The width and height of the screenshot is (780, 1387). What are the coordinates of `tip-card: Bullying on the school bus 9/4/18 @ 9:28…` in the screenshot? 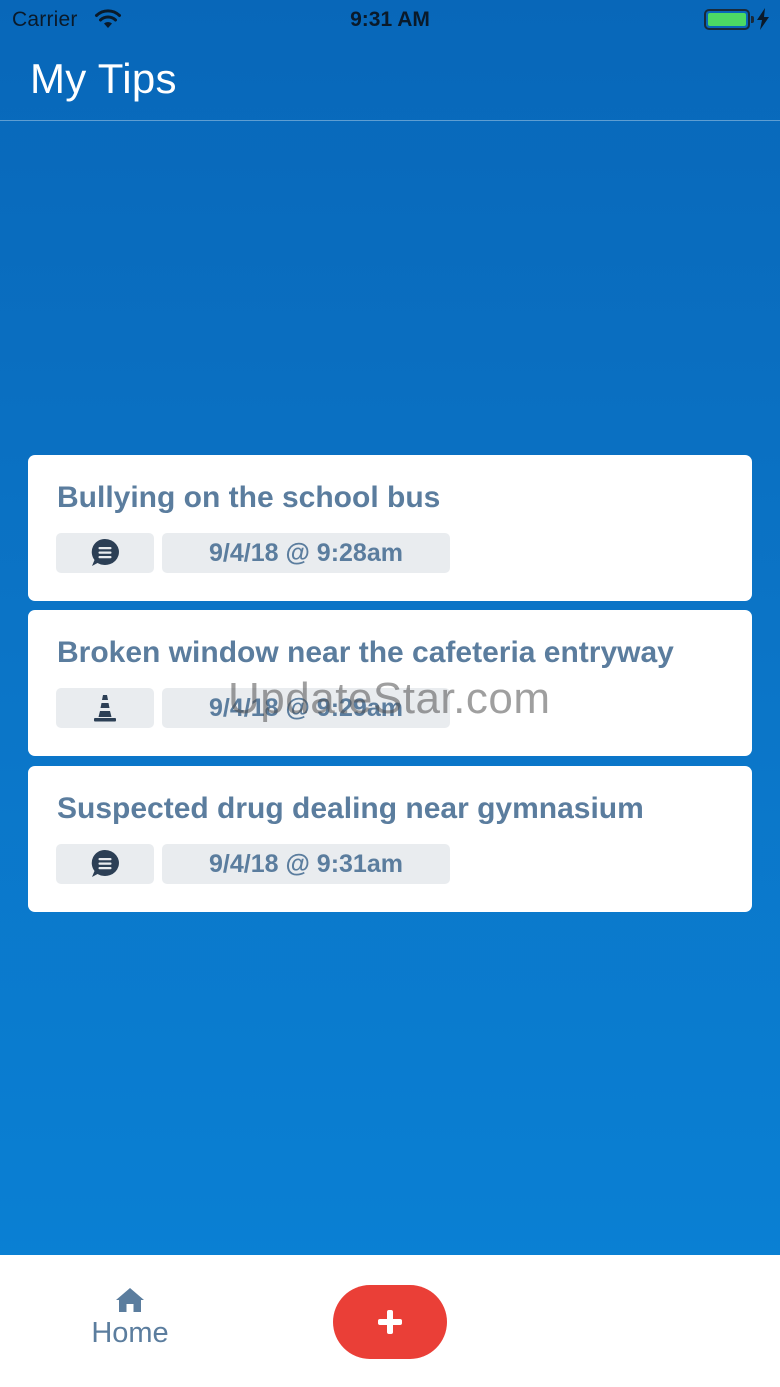 It's located at (390, 528).